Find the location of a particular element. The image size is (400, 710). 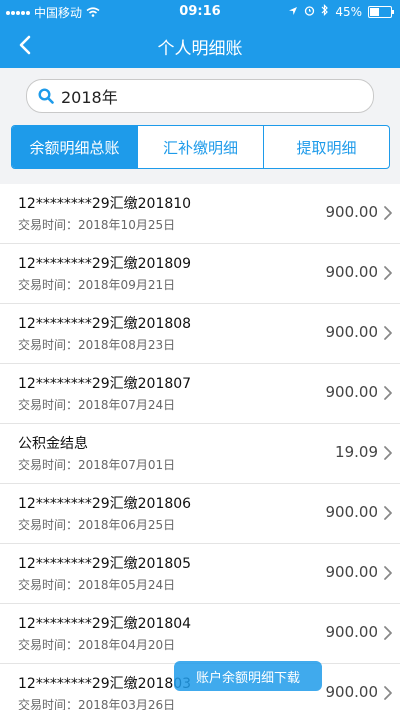

record-title: 公积金结息 is located at coordinates (53, 444).